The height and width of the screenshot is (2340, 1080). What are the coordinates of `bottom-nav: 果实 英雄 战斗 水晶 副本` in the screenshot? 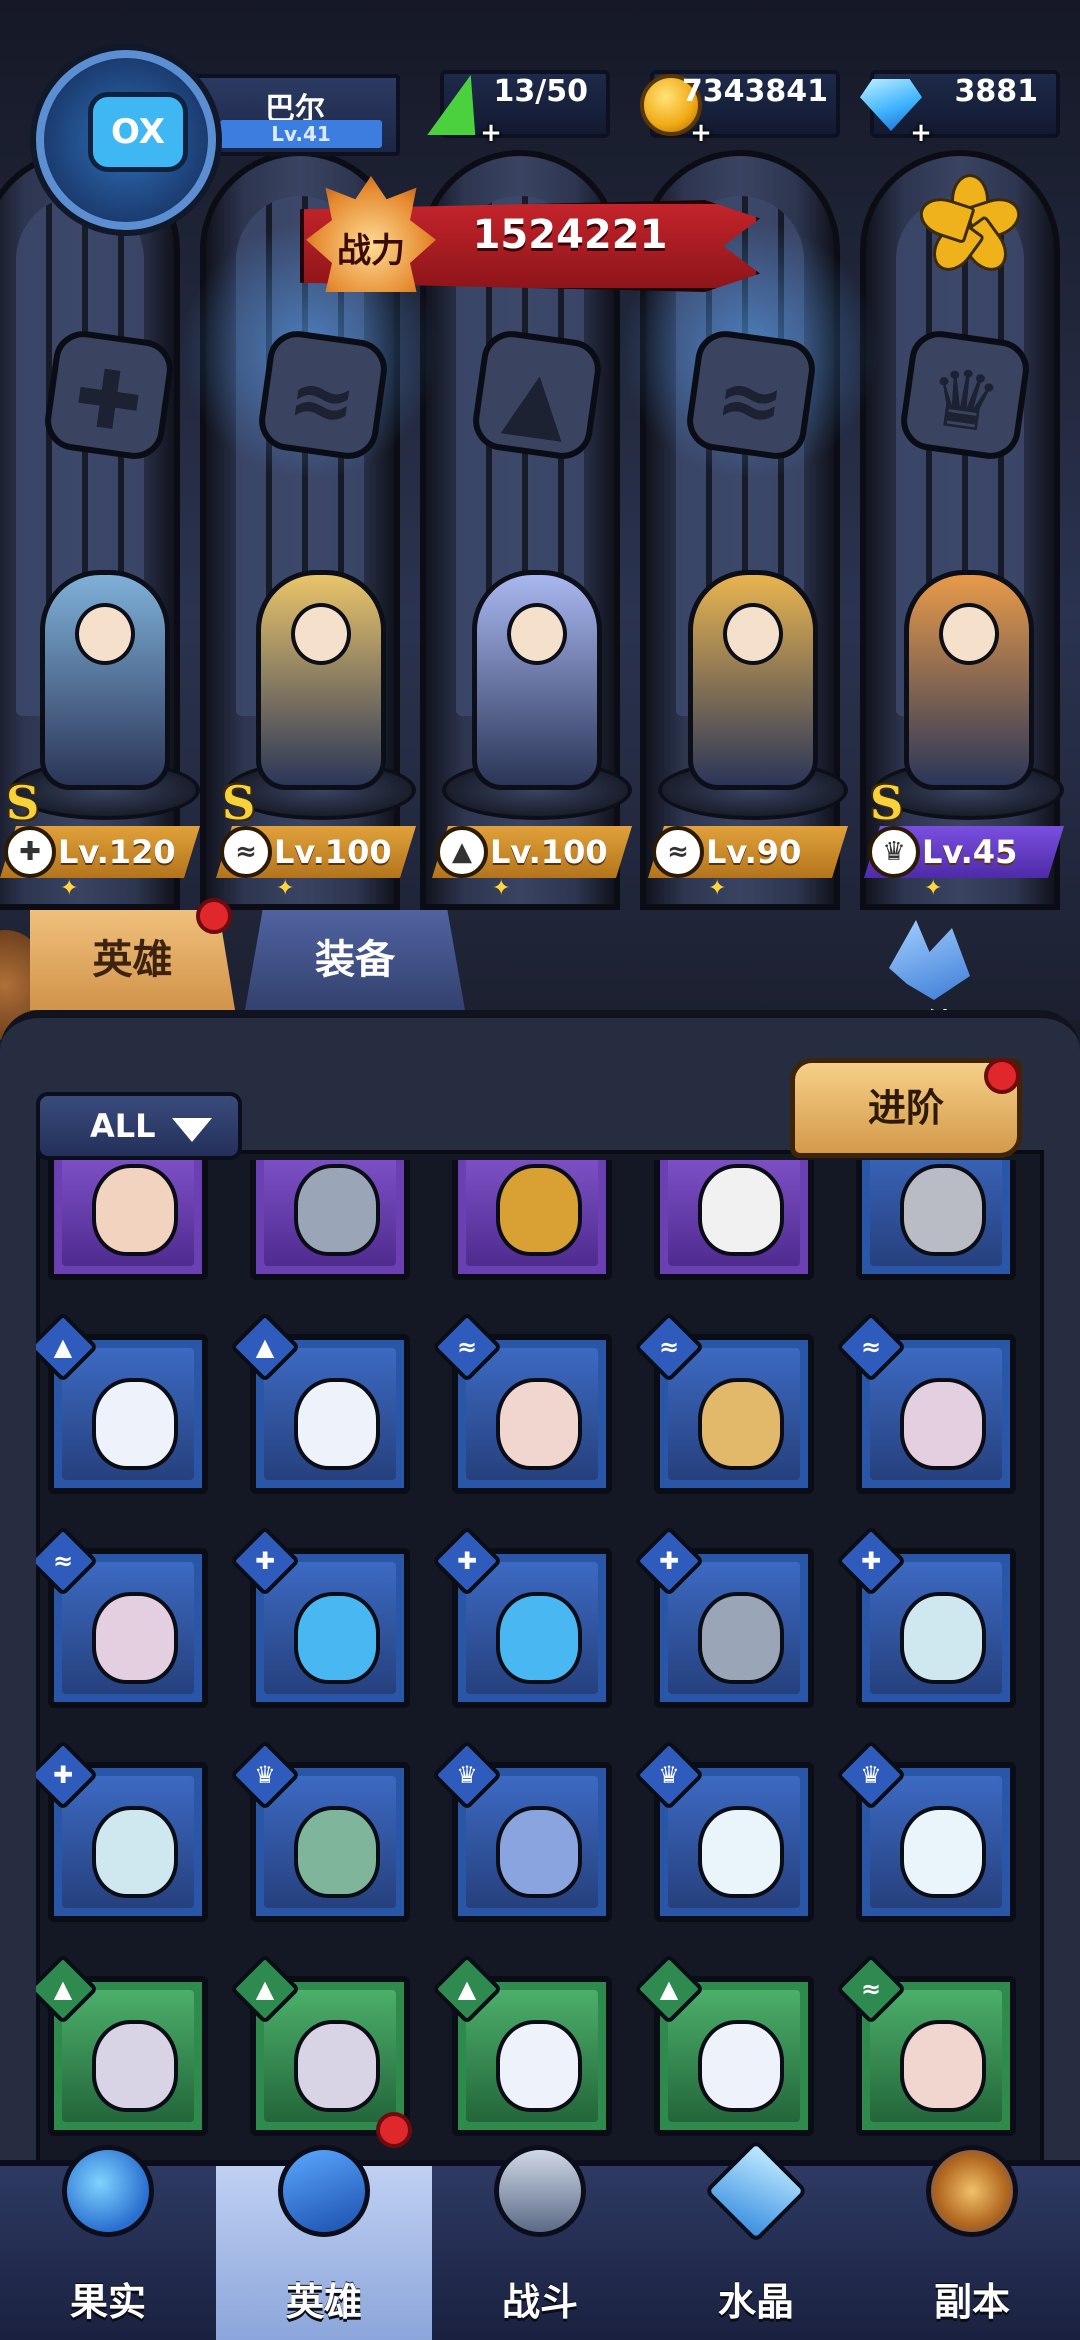 It's located at (540, 2226).